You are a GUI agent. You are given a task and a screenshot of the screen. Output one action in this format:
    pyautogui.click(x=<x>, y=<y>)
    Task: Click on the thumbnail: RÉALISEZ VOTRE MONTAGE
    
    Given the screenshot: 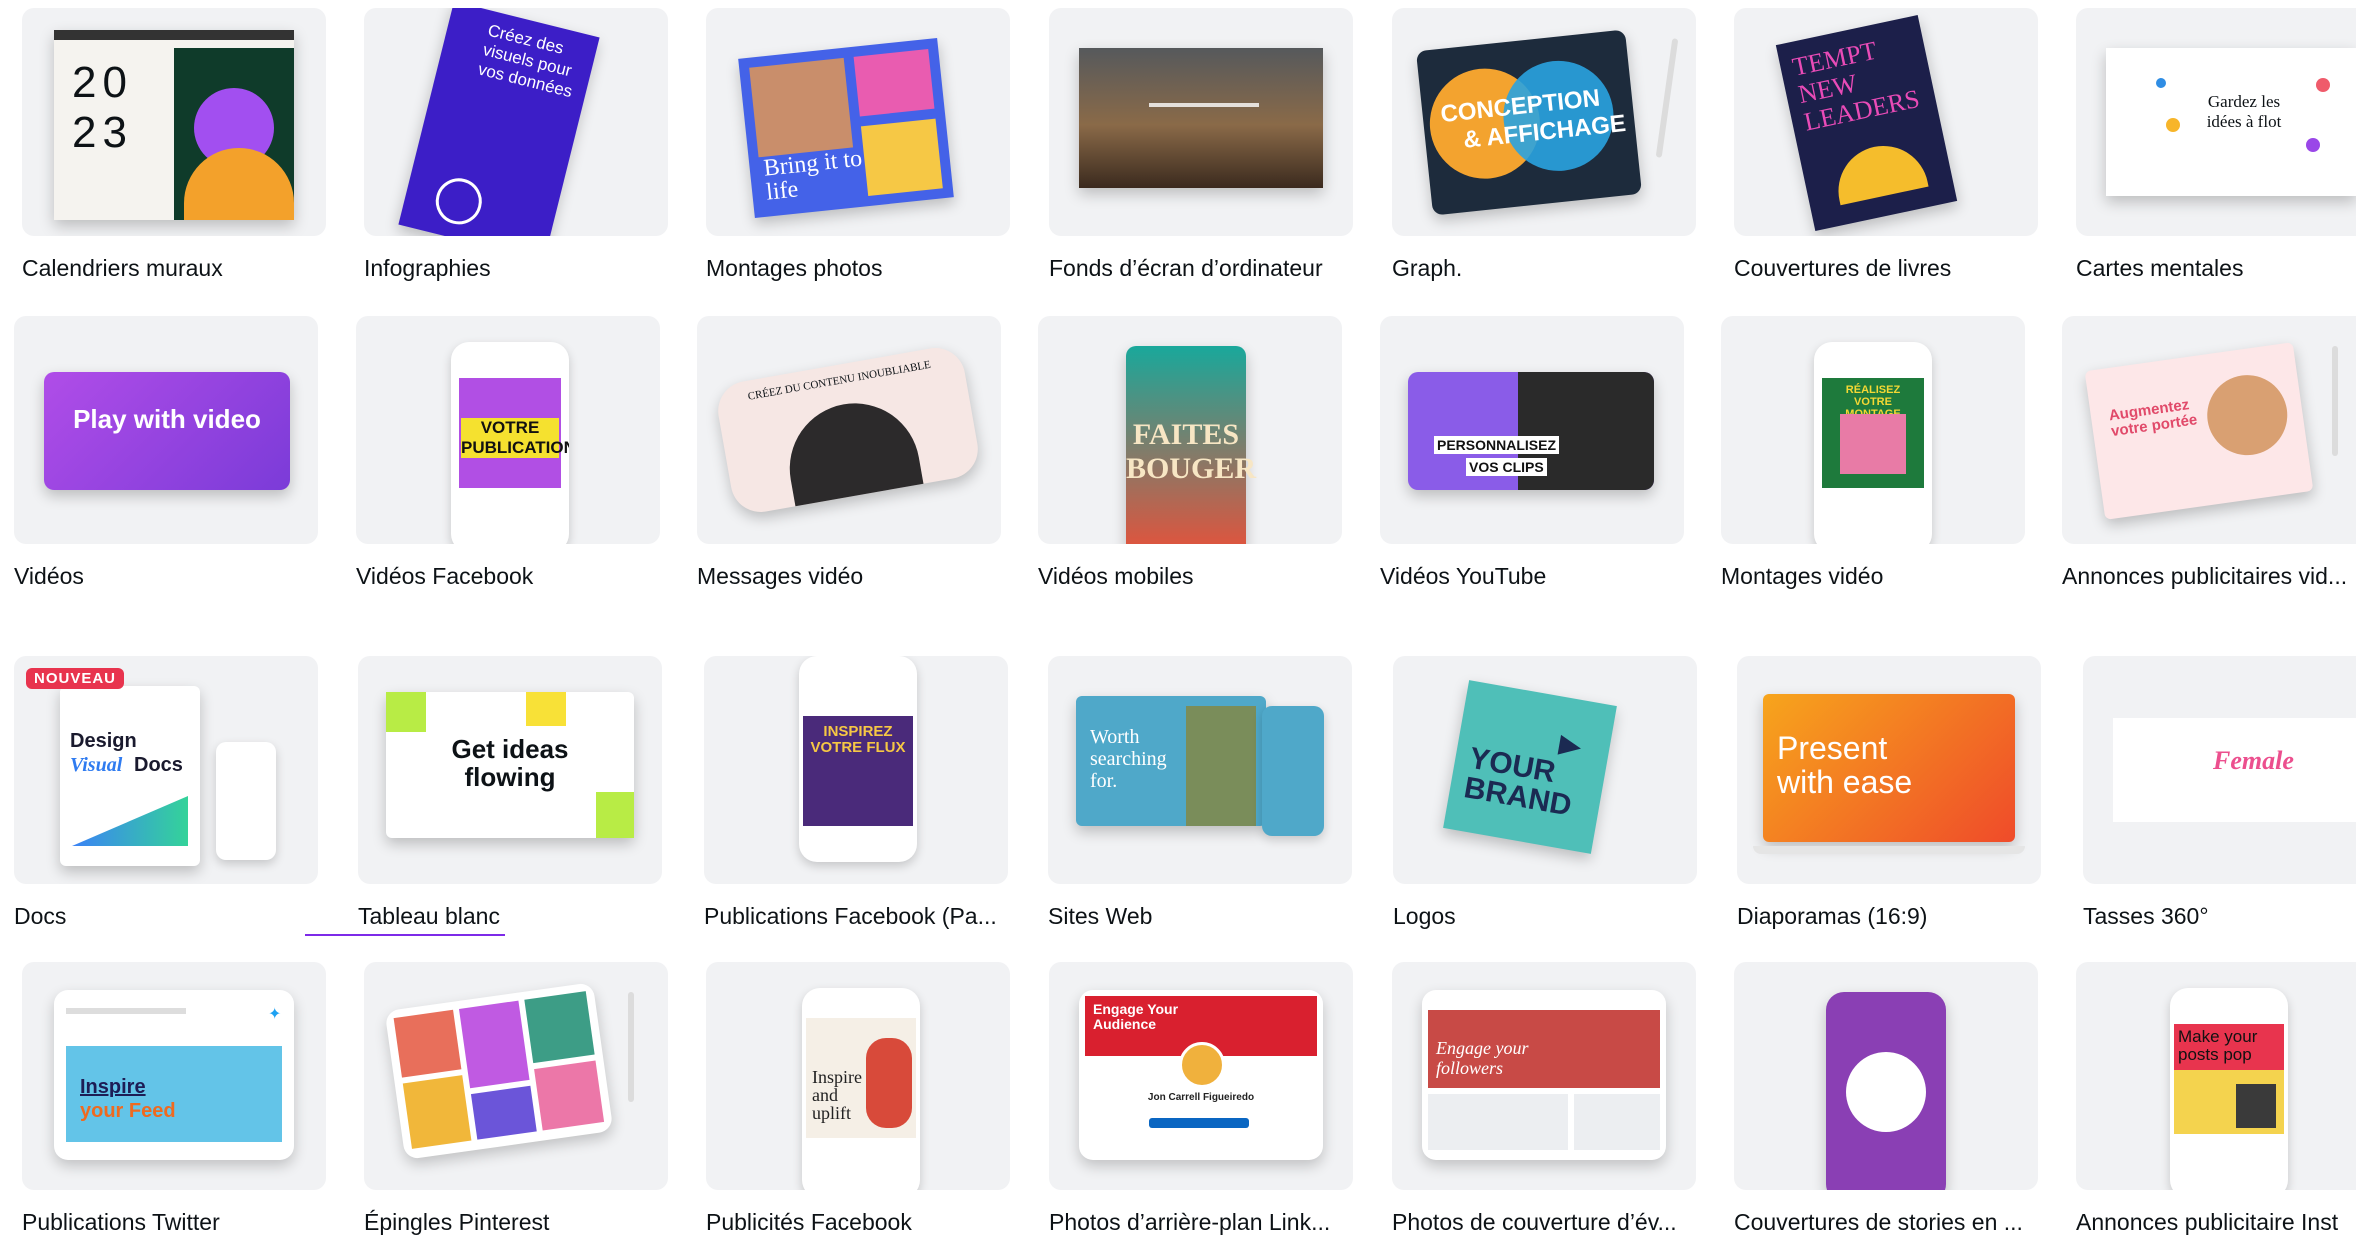 What is the action you would take?
    pyautogui.click(x=1873, y=430)
    